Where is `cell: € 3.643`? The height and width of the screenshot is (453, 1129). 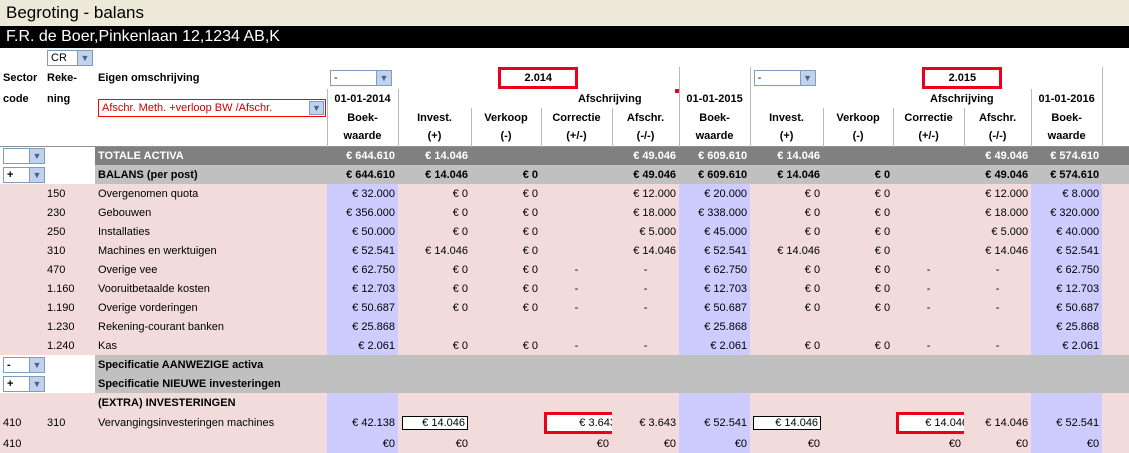
cell: € 3.643 is located at coordinates (658, 423).